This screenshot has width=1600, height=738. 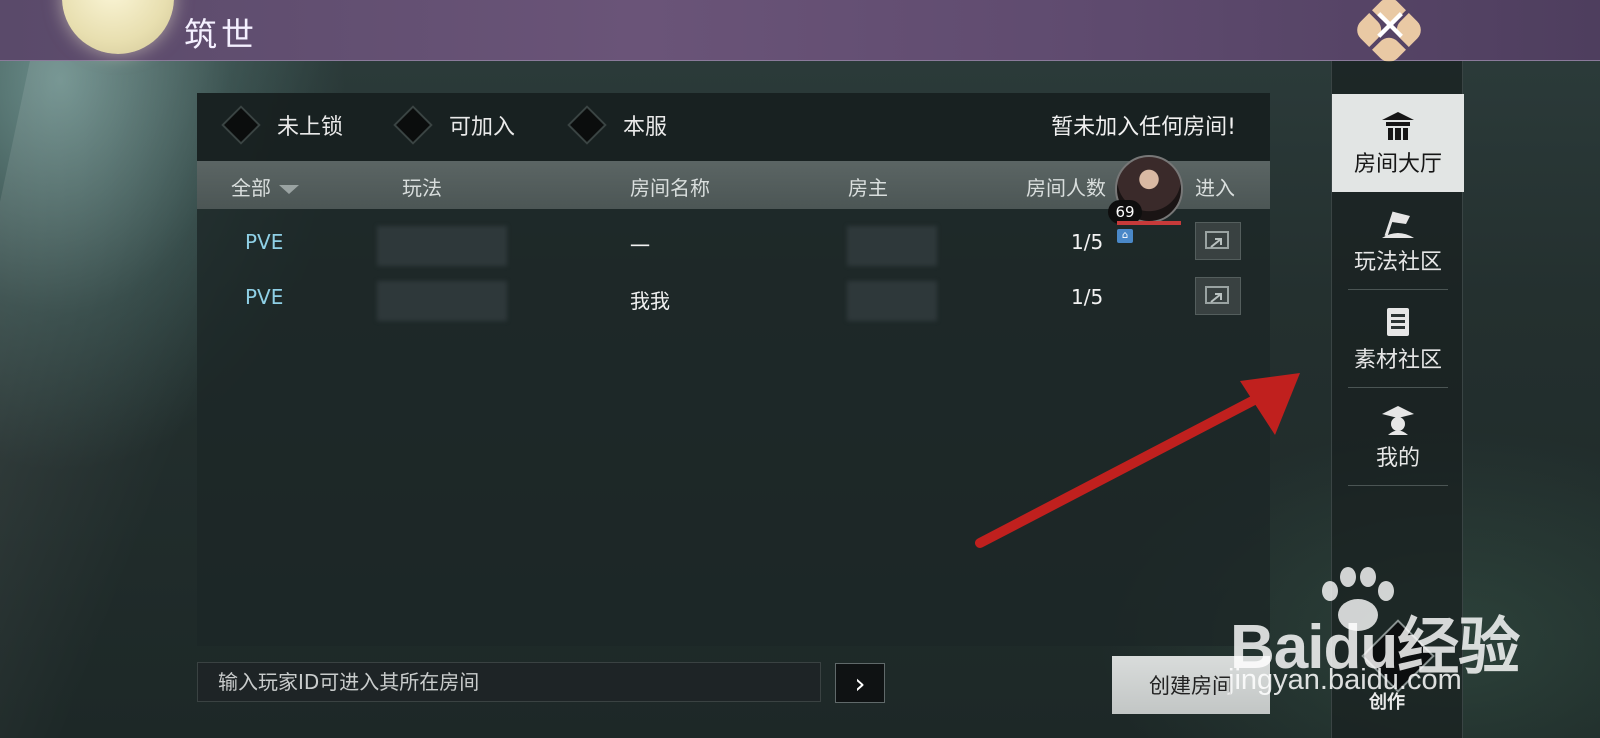 What do you see at coordinates (800, 33) in the screenshot?
I see `top-bar: 筑世 ✕` at bounding box center [800, 33].